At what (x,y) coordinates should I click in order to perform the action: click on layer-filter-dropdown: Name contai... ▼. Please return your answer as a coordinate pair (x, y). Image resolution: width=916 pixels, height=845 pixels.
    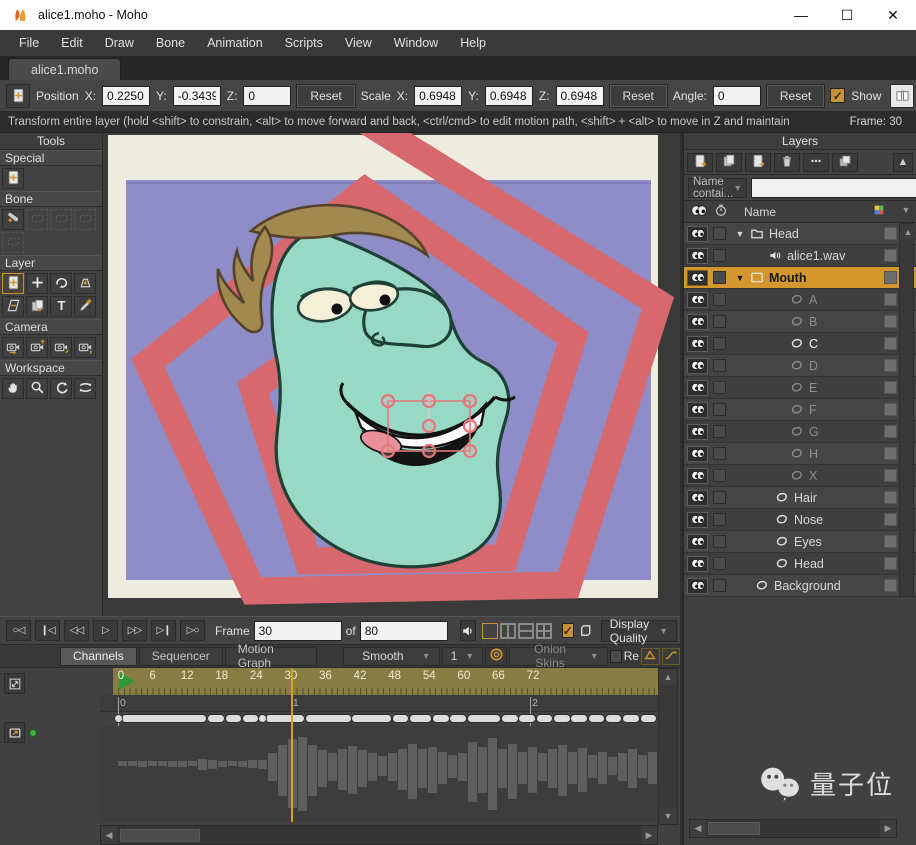
    Looking at the image, I should click on (718, 188).